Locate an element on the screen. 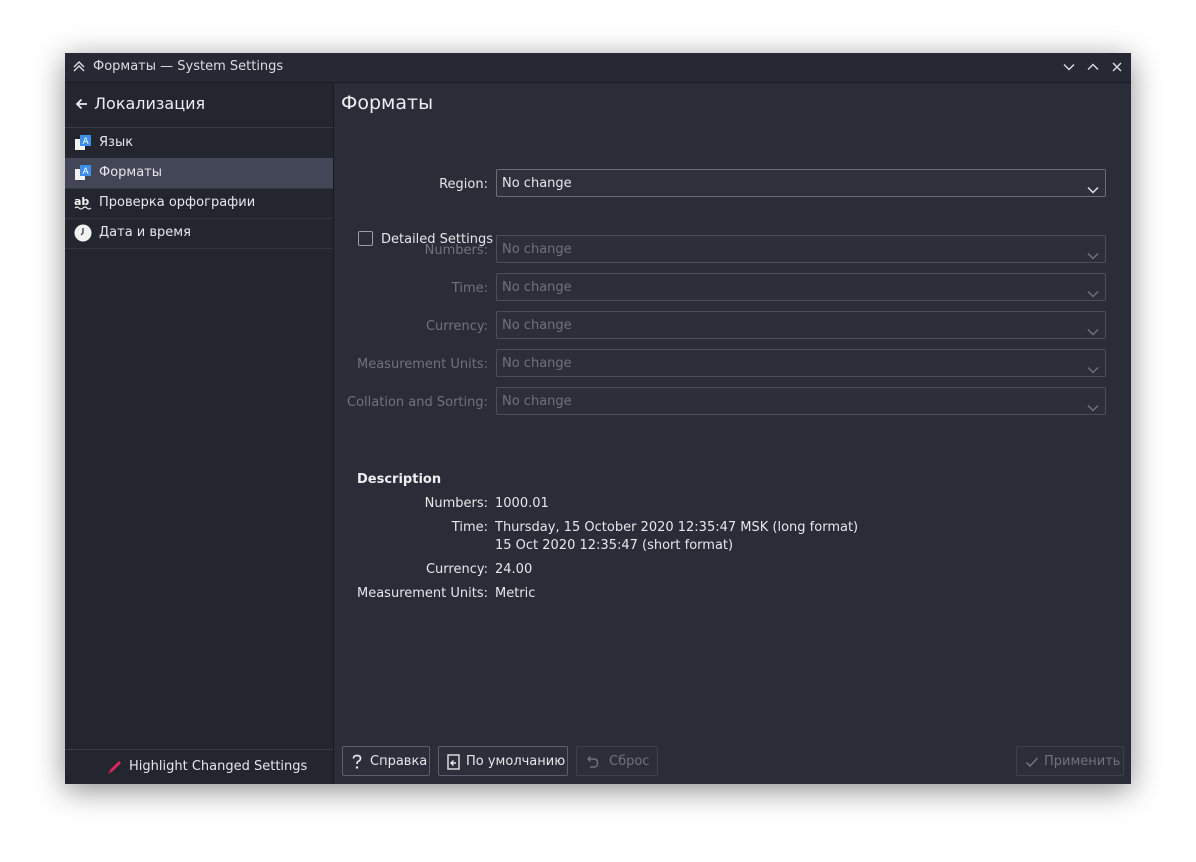 This screenshot has height=862, width=1196. detailed-settings-checkbox is located at coordinates (365, 238).